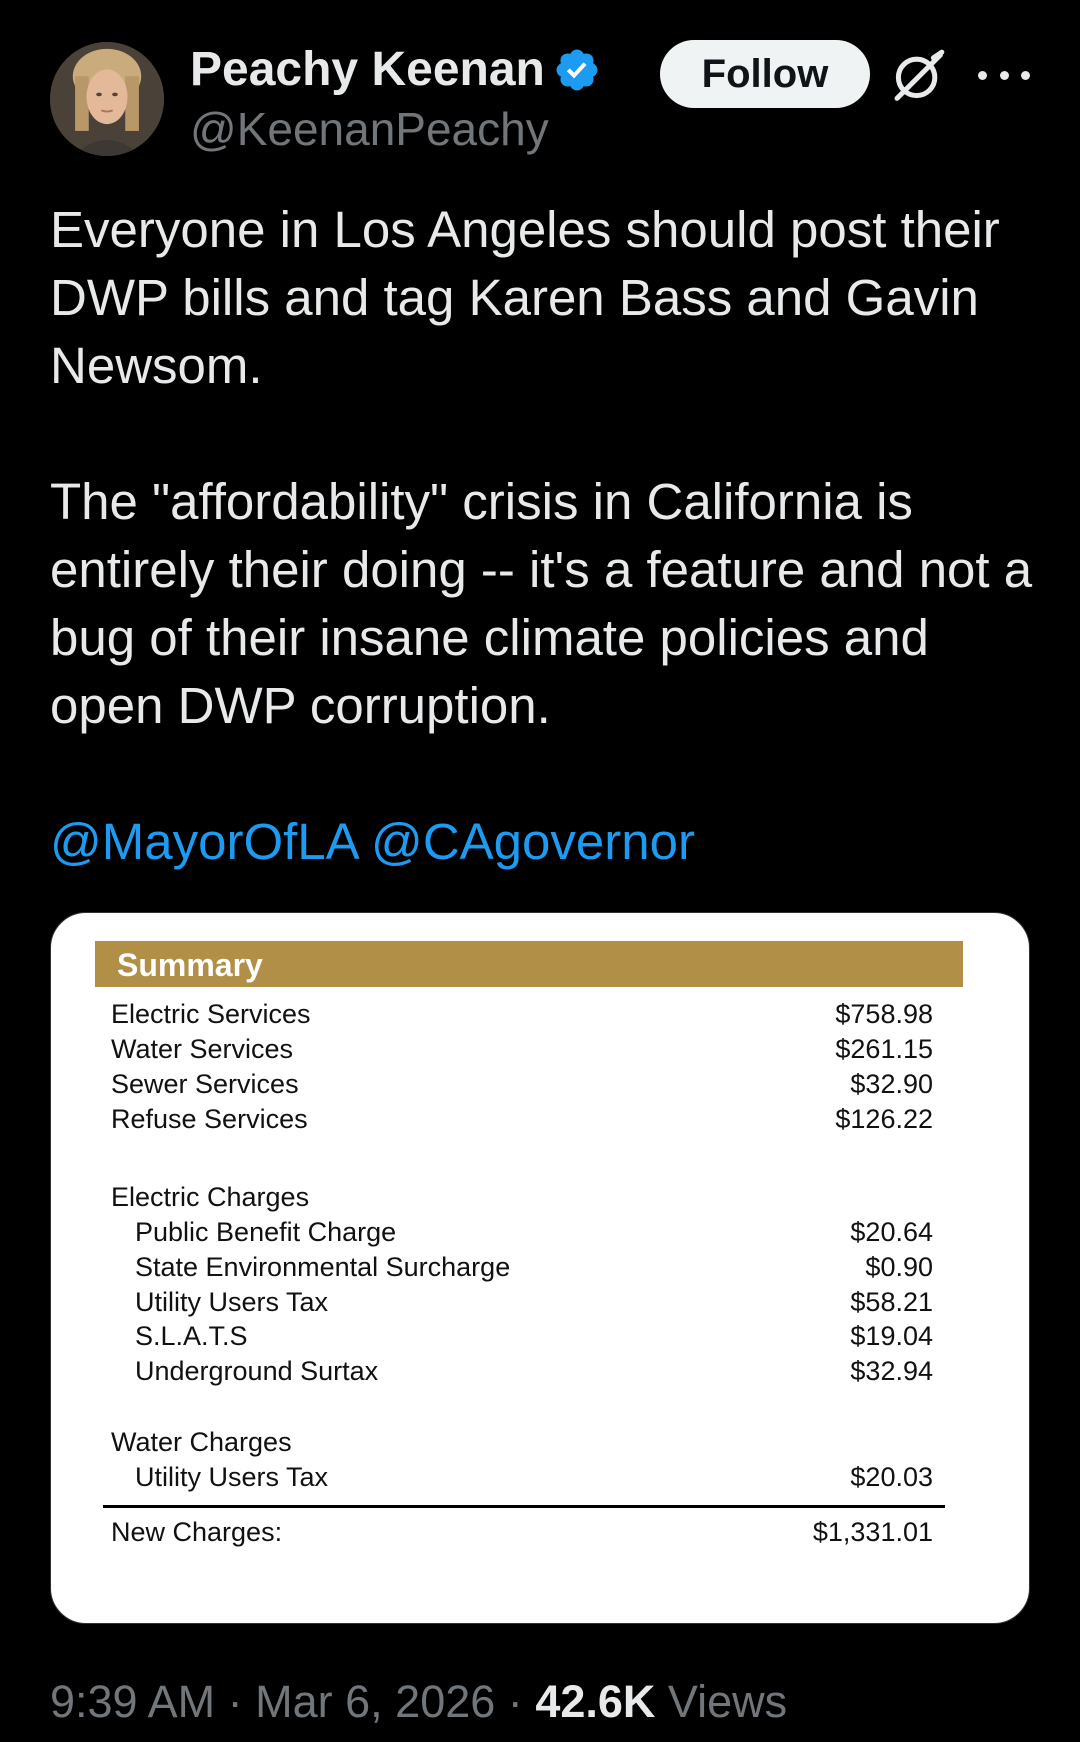  What do you see at coordinates (552, 1197) in the screenshot?
I see `bill-section-electric-charges: Electric Charges` at bounding box center [552, 1197].